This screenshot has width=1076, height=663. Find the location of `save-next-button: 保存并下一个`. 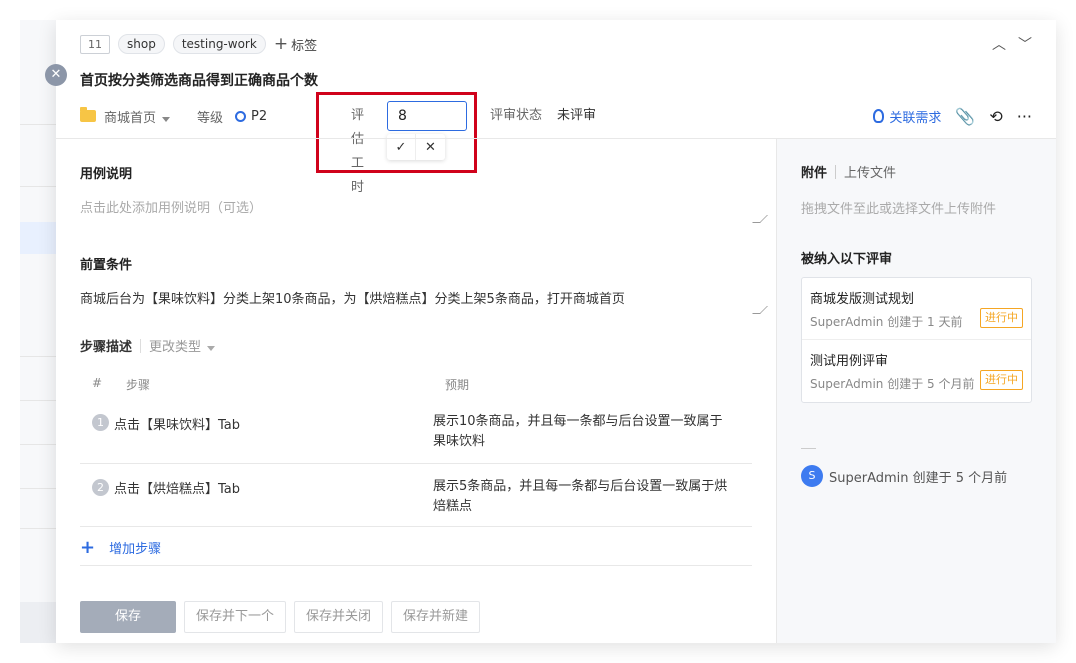

save-next-button: 保存并下一个 is located at coordinates (235, 617).